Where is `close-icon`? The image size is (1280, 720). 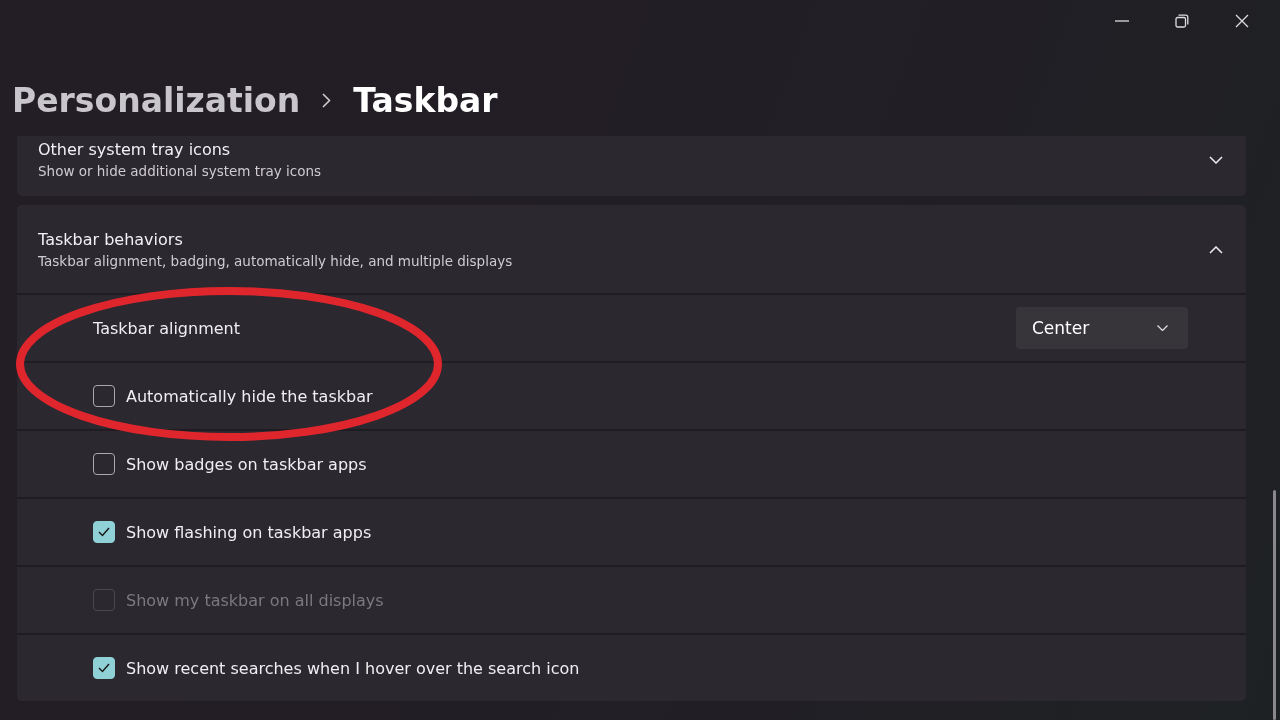
close-icon is located at coordinates (1242, 21).